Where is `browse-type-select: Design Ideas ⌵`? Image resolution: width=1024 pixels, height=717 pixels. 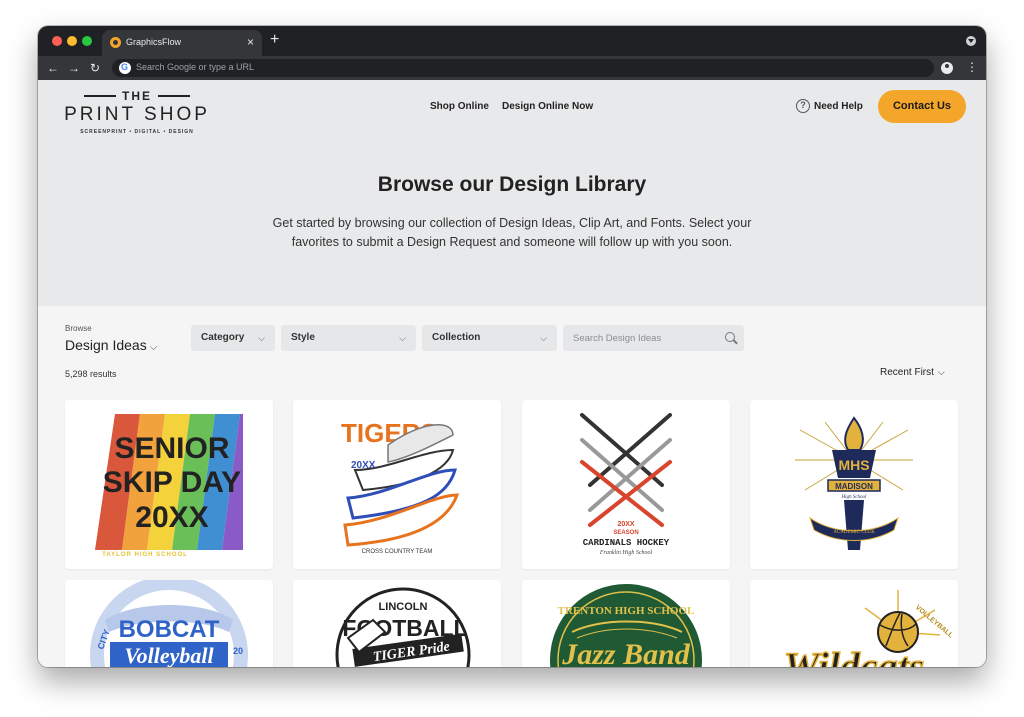
browse-type-select: Design Ideas ⌵ is located at coordinates (111, 345).